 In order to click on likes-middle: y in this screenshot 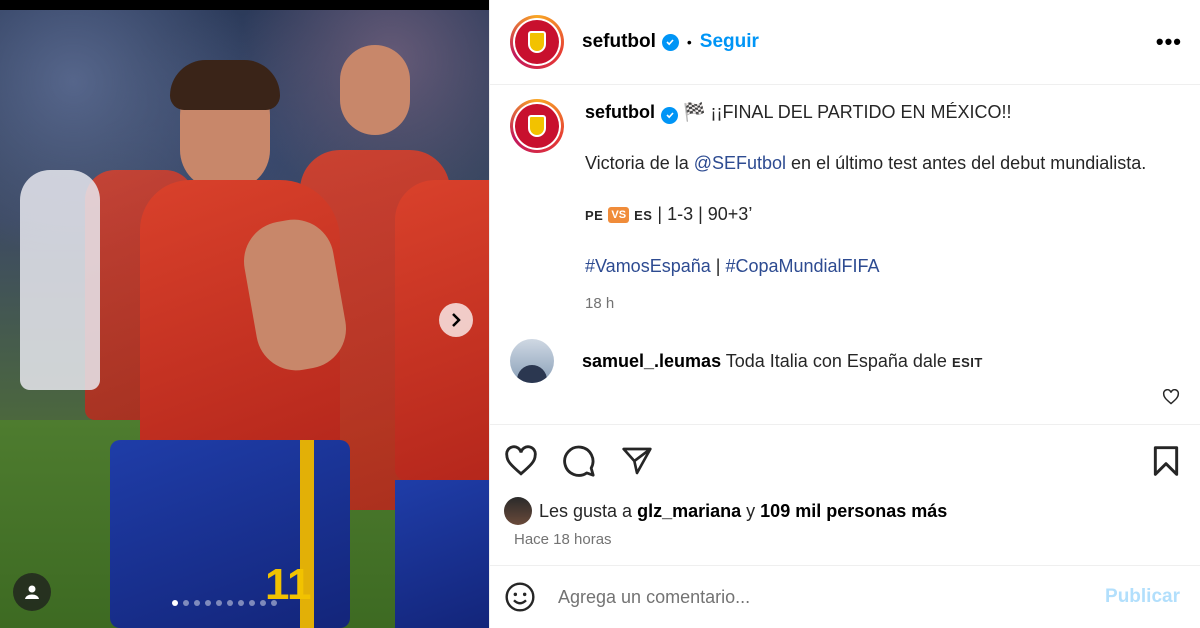, I will do `click(751, 510)`.